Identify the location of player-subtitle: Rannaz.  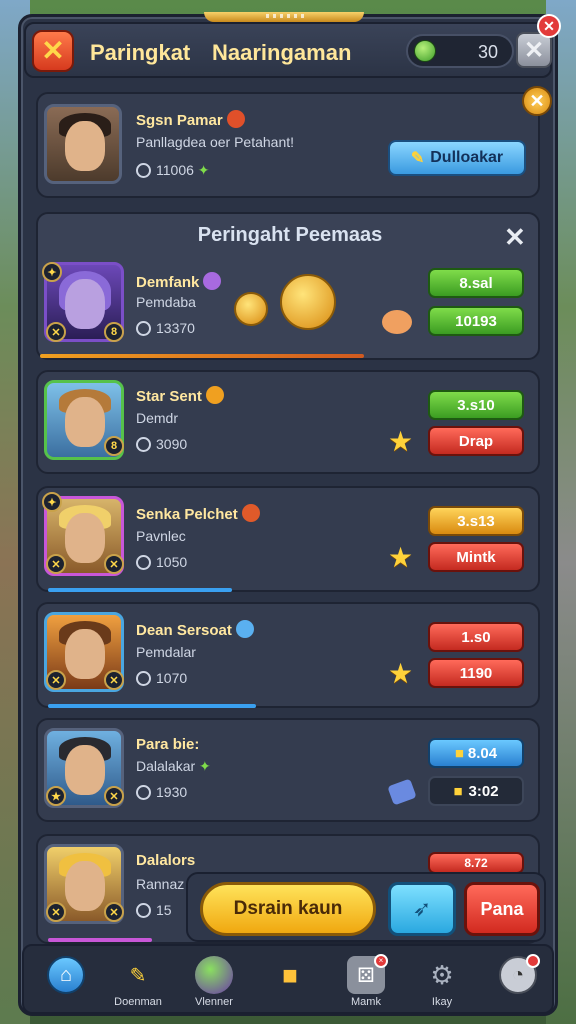
(160, 884).